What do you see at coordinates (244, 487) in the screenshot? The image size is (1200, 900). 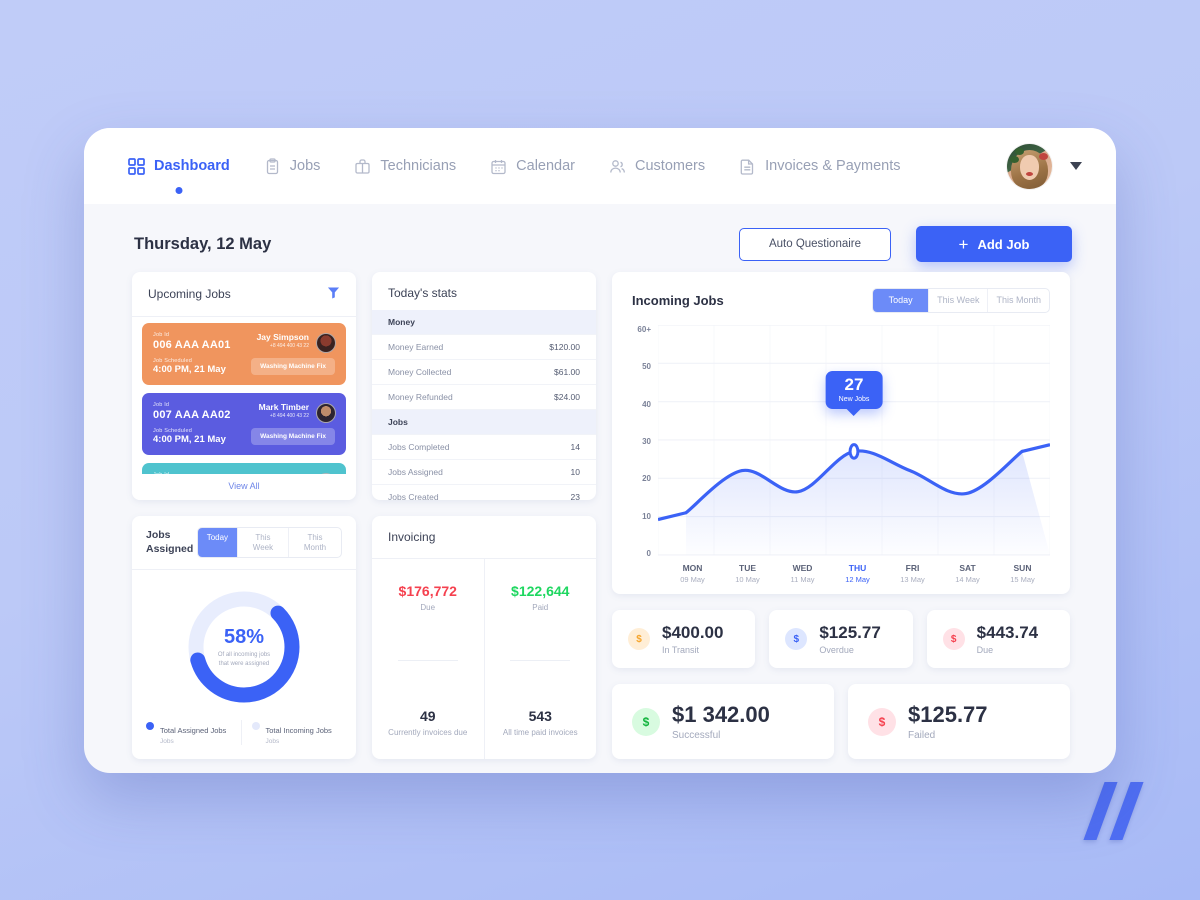 I see `view-all-link: View All` at bounding box center [244, 487].